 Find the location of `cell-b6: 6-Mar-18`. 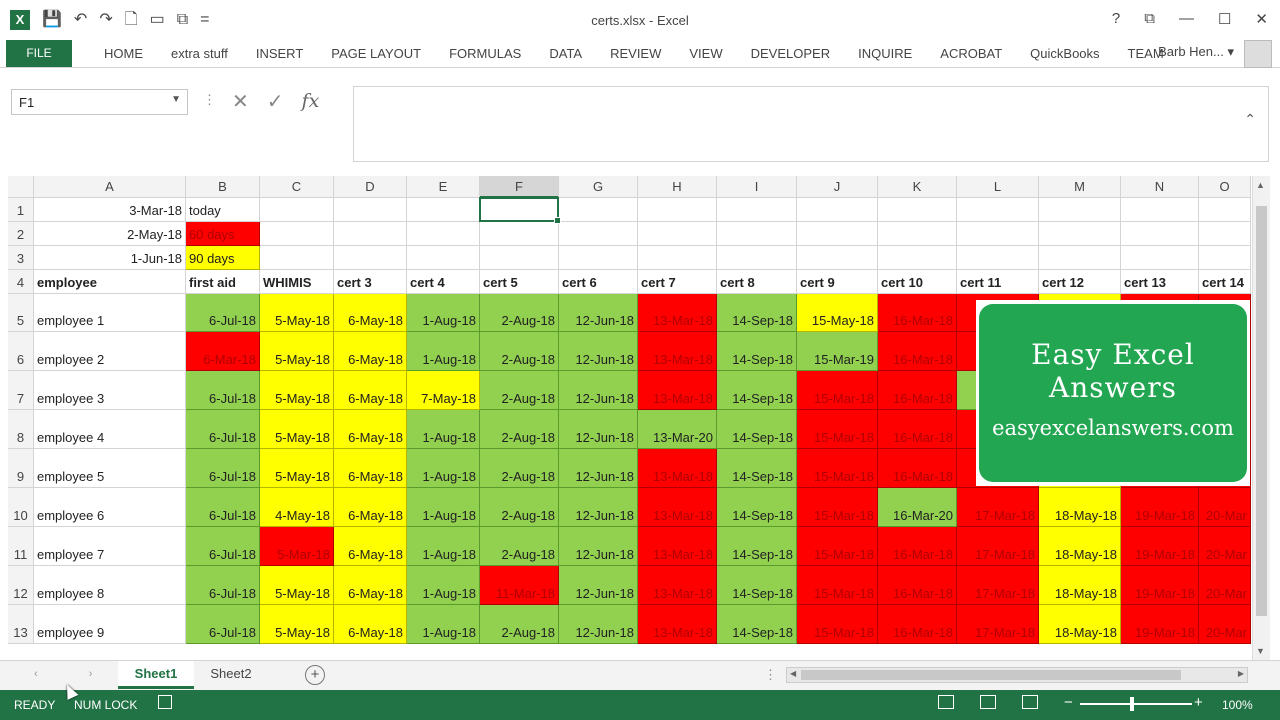

cell-b6: 6-Mar-18 is located at coordinates (223, 351).